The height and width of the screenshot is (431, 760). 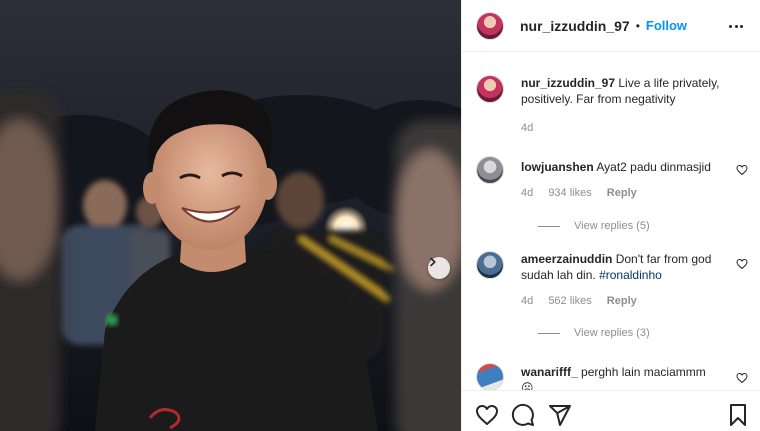 I want to click on more-options-button, so click(x=736, y=26).